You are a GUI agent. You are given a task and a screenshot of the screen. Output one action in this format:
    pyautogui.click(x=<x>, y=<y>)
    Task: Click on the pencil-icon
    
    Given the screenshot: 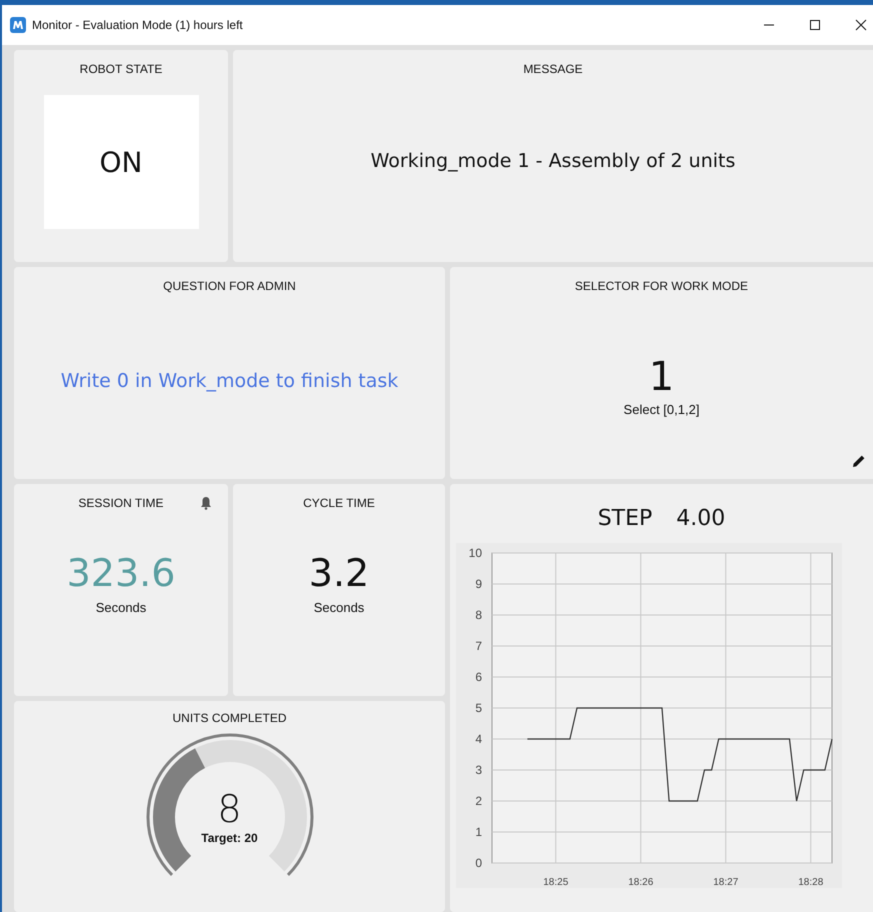 What is the action you would take?
    pyautogui.click(x=859, y=461)
    